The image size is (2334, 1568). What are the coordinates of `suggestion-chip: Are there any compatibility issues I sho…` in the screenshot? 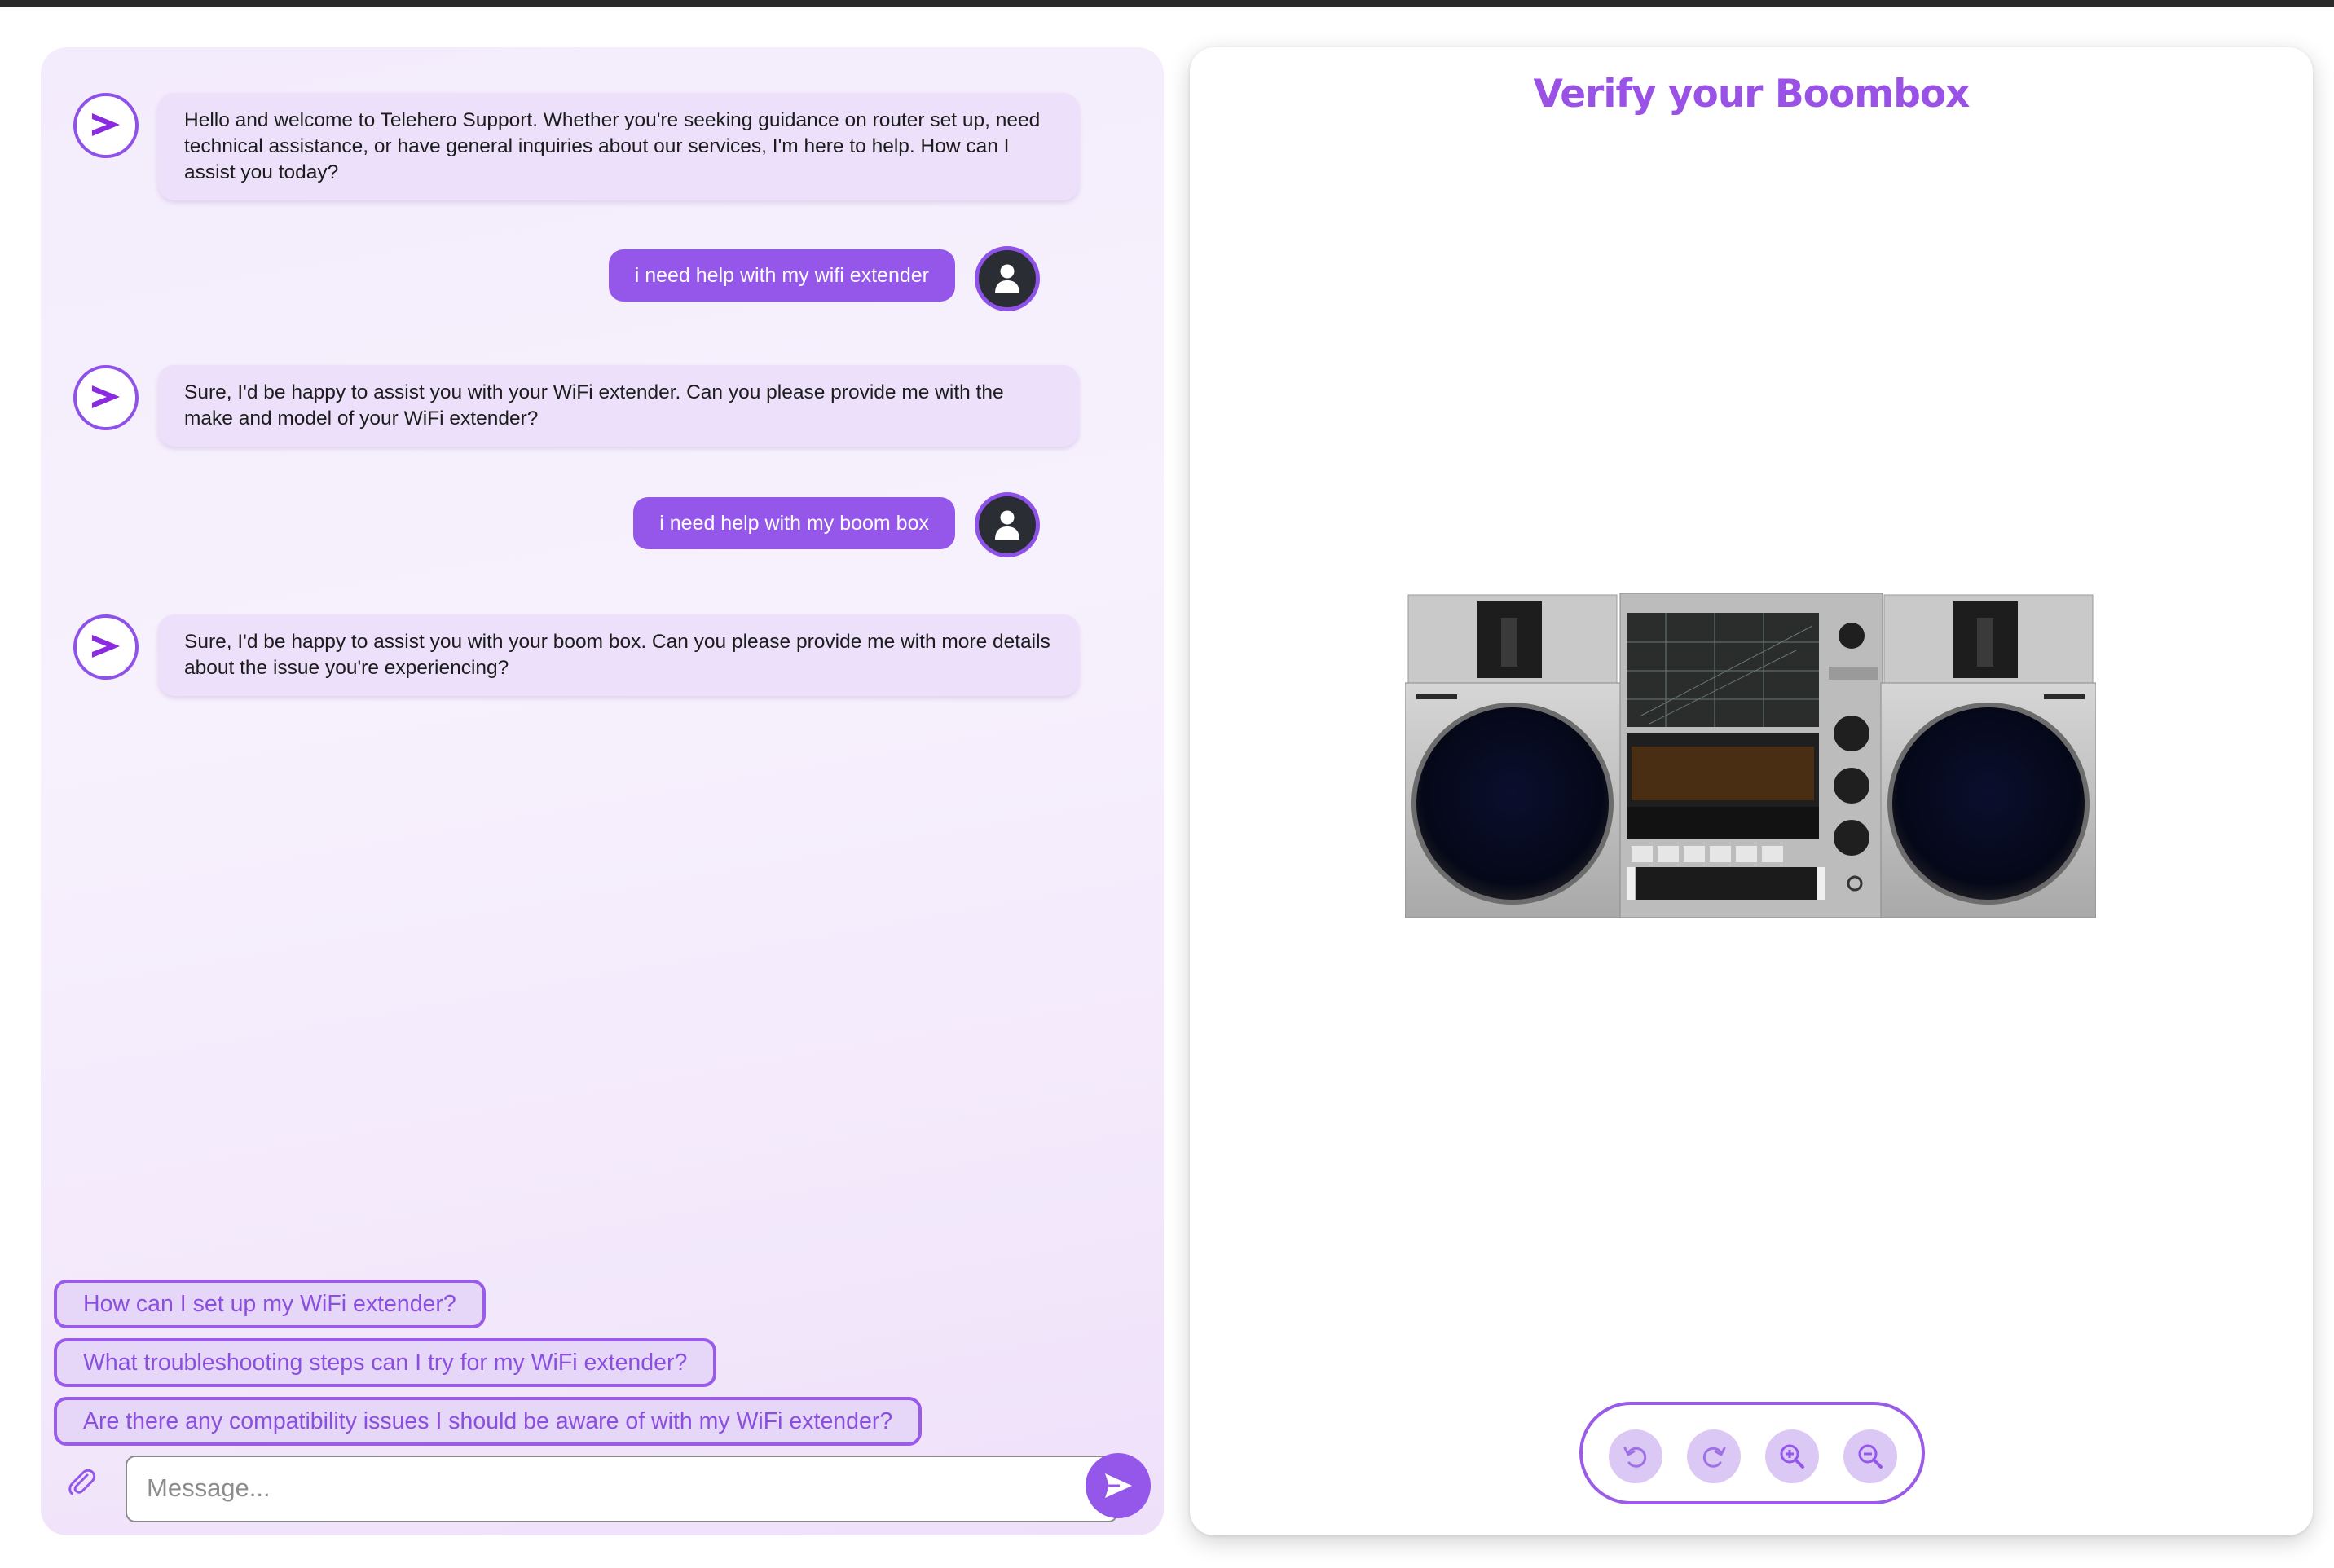 It's located at (488, 1421).